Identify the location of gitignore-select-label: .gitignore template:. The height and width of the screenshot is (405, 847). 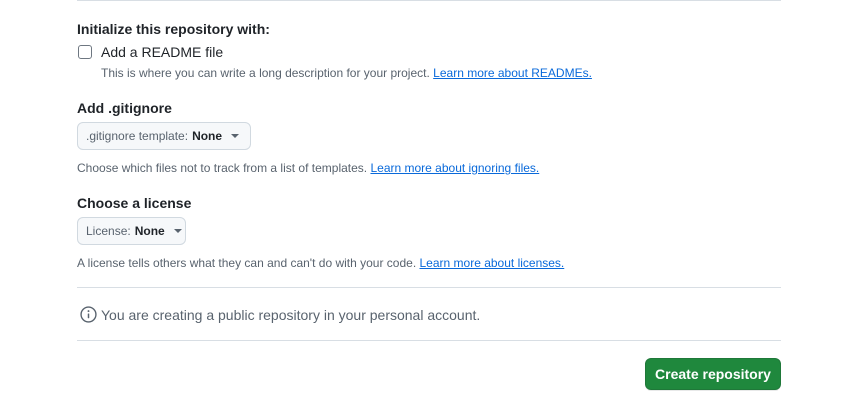
(137, 136).